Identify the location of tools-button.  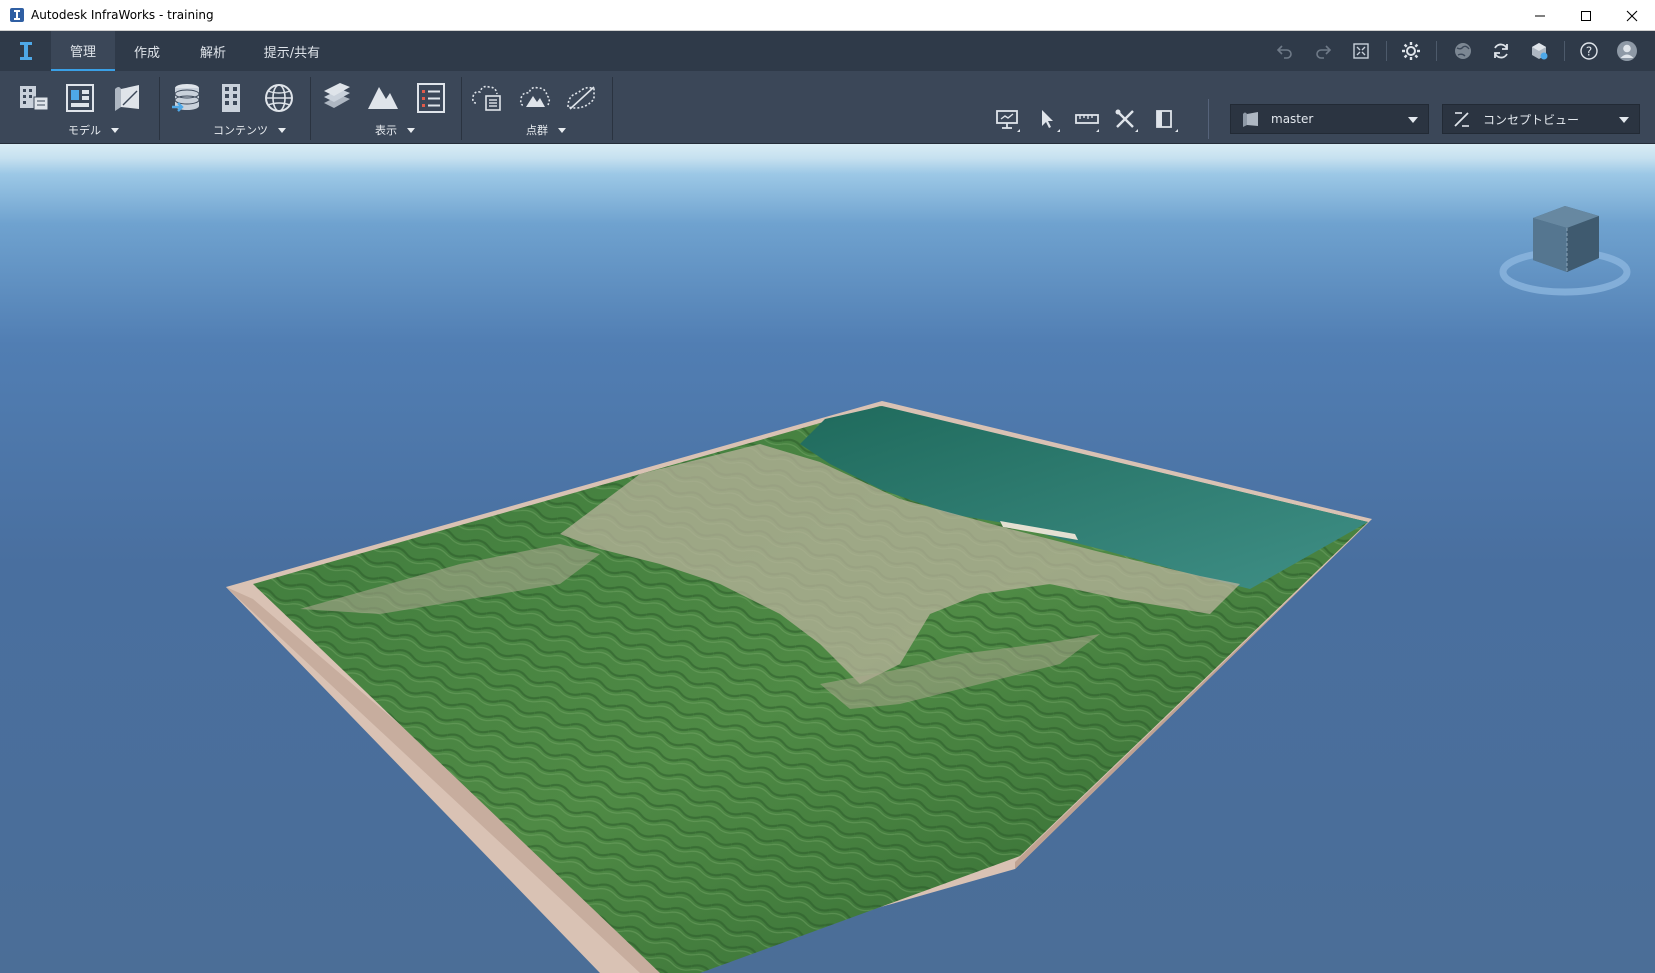
(1126, 120).